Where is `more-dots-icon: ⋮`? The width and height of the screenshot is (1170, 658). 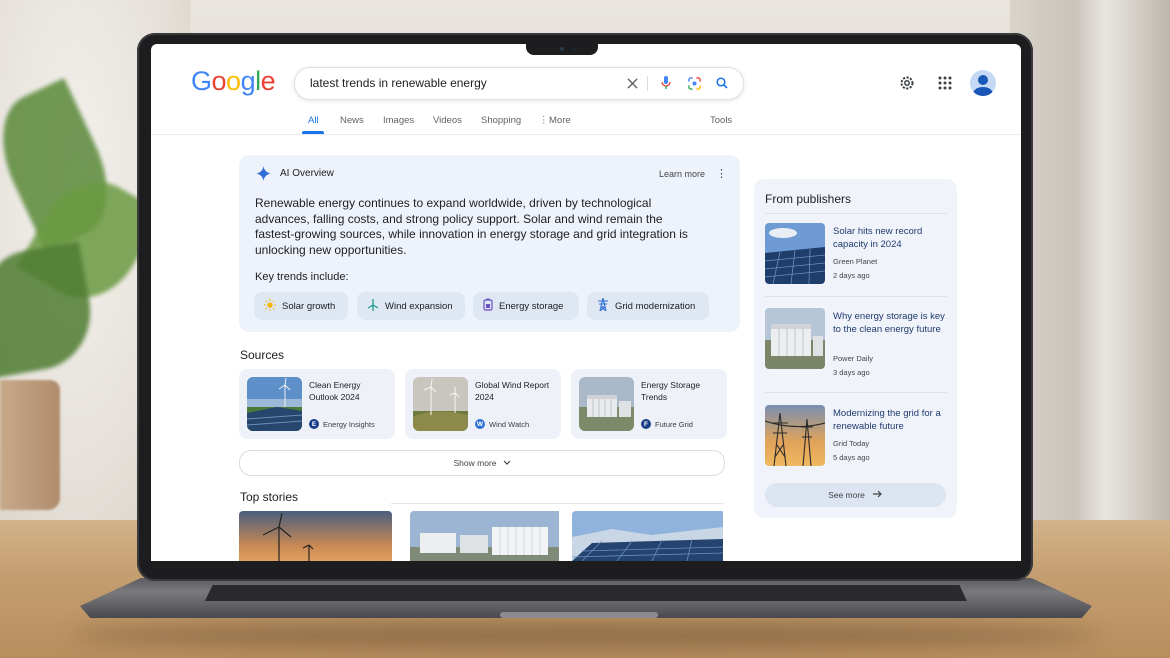 more-dots-icon: ⋮ is located at coordinates (544, 120).